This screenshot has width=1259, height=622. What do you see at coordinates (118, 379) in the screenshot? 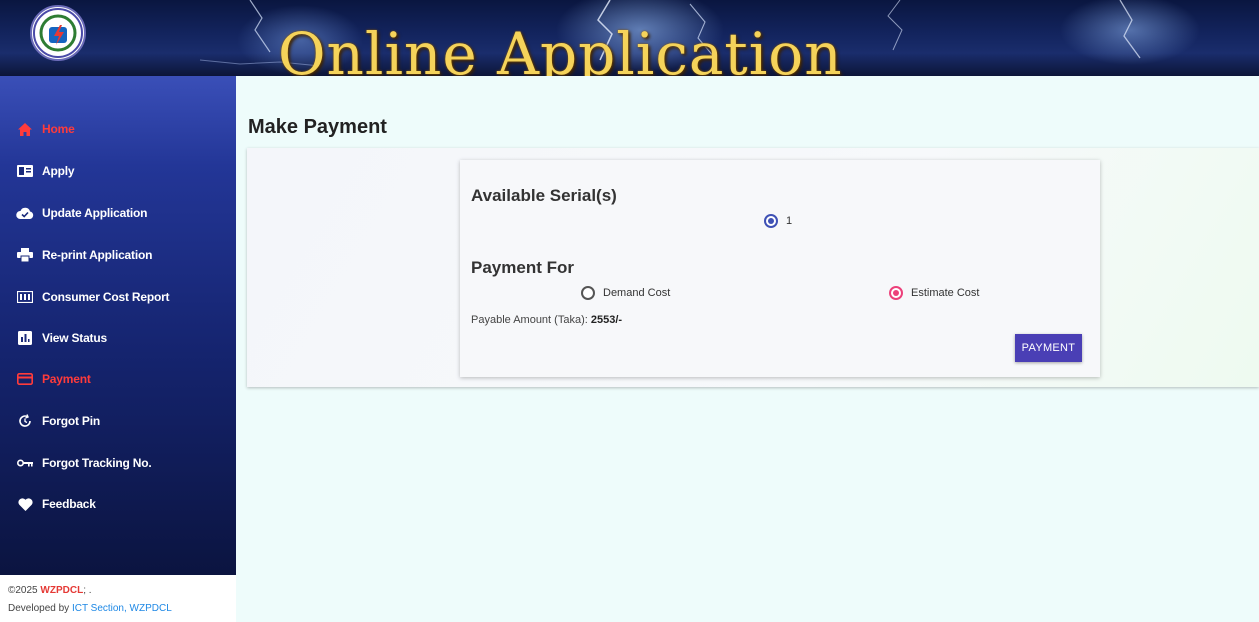
I see `sidebar-item-payment: Payment` at bounding box center [118, 379].